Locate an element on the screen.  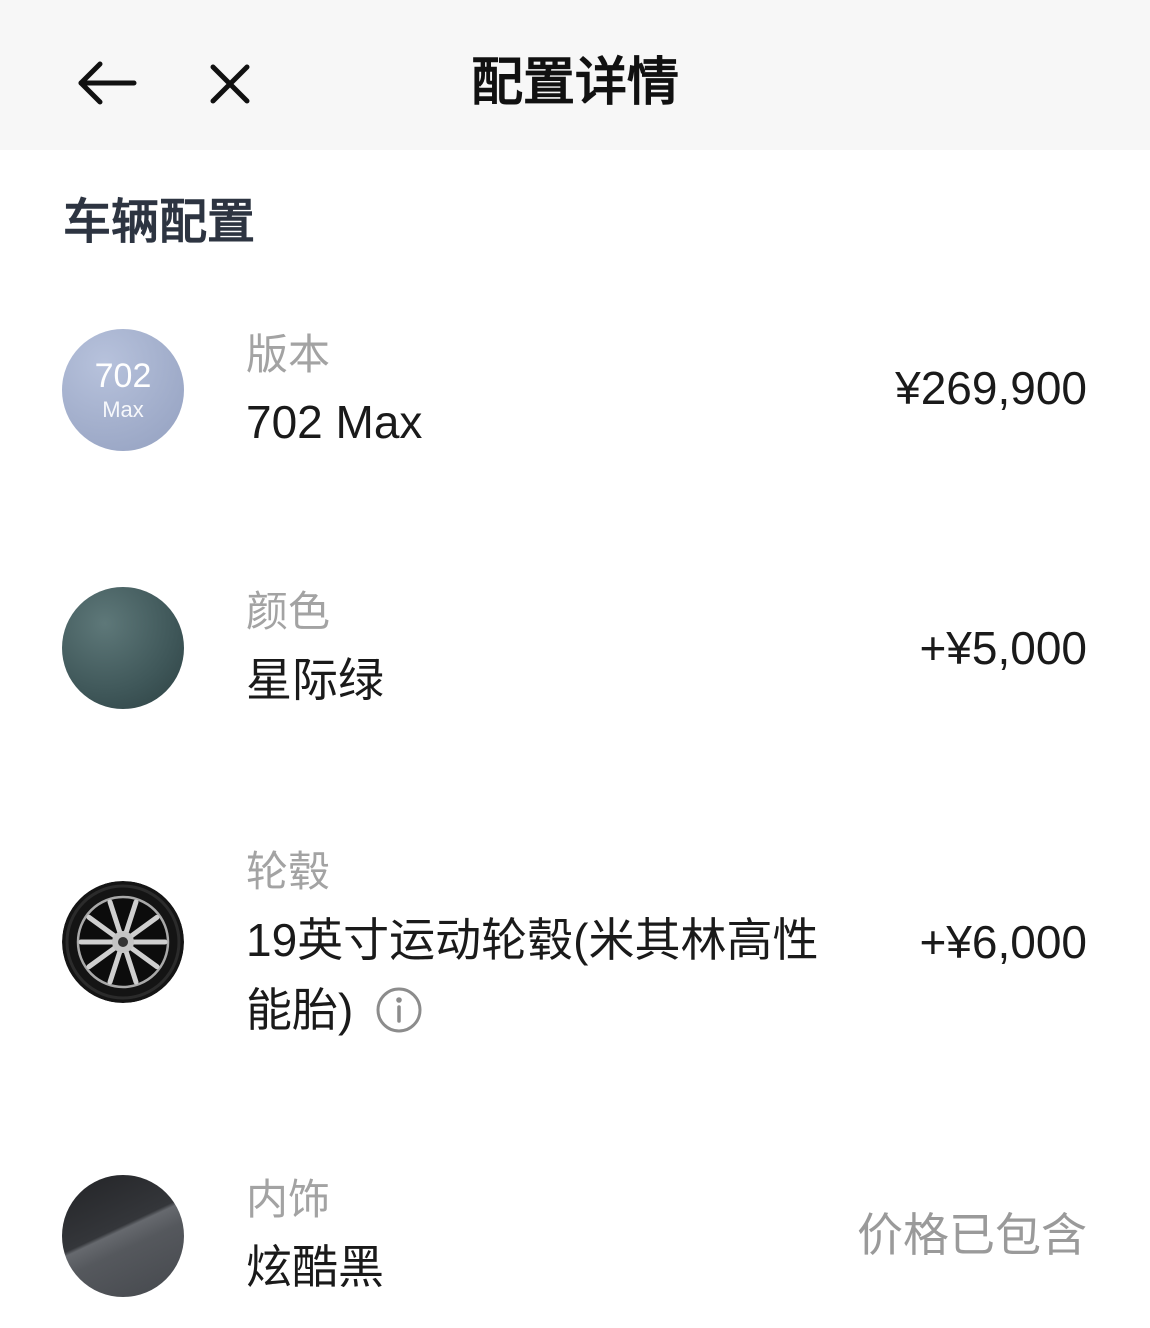
version-badge: 702 Max is located at coordinates (123, 390).